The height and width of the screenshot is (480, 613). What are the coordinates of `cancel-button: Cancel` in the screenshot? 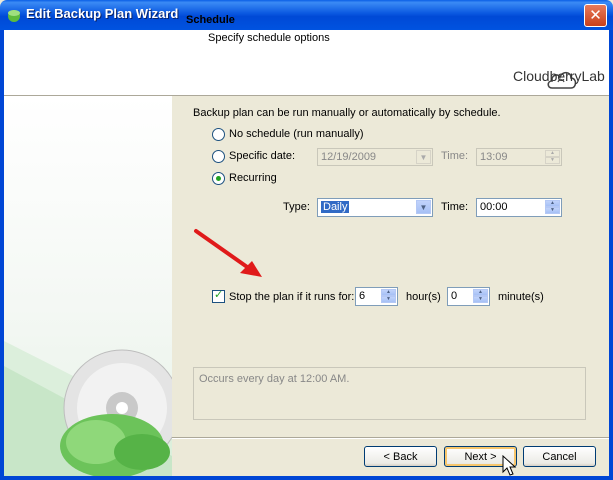 It's located at (559, 456).